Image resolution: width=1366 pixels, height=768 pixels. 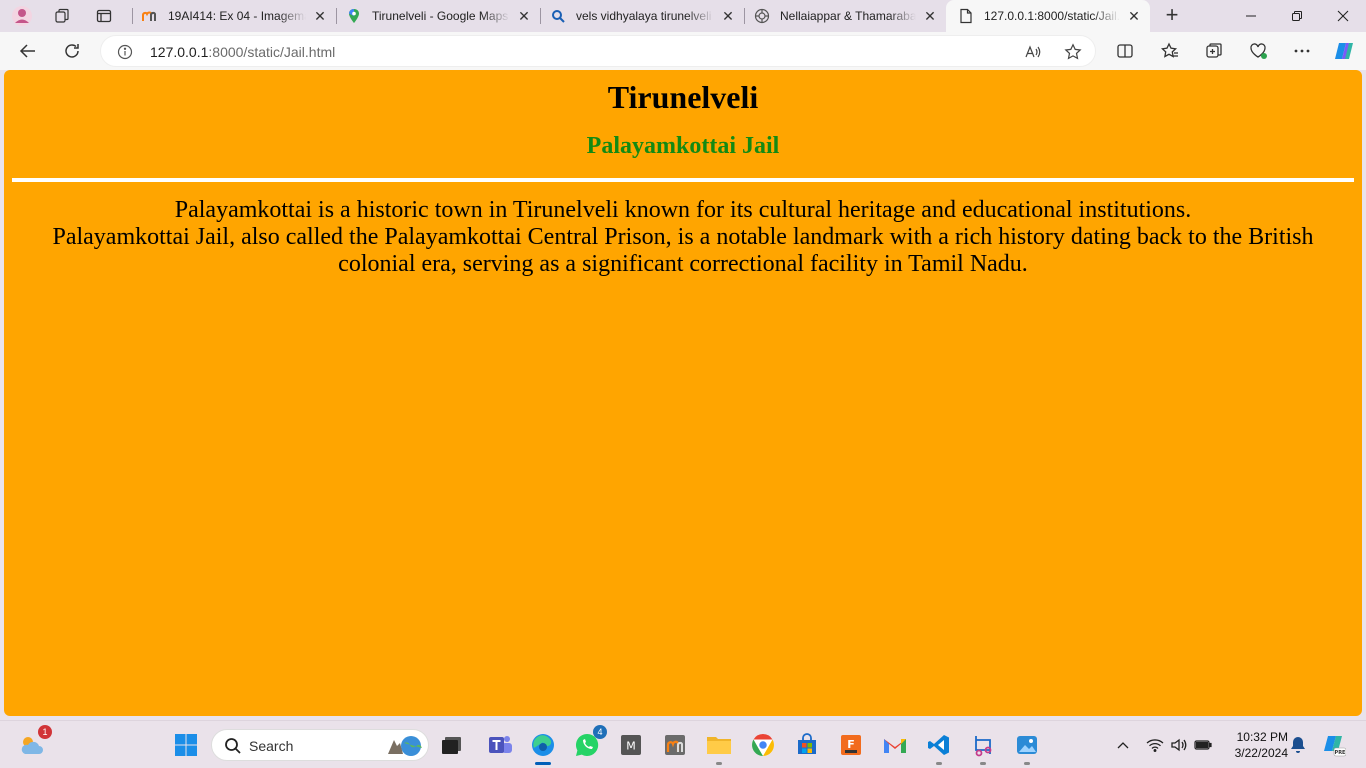 What do you see at coordinates (1343, 16) in the screenshot?
I see `close-window-button` at bounding box center [1343, 16].